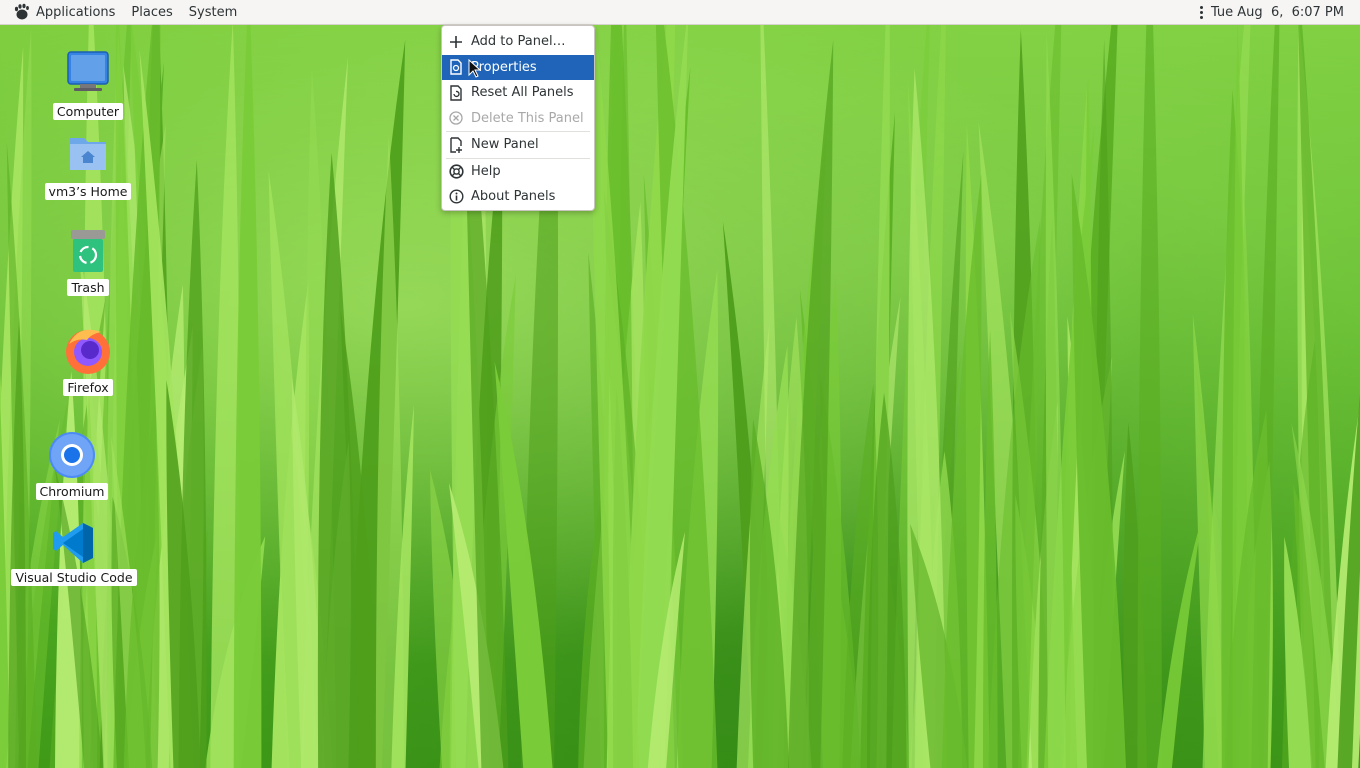  I want to click on trash-icon, so click(88, 251).